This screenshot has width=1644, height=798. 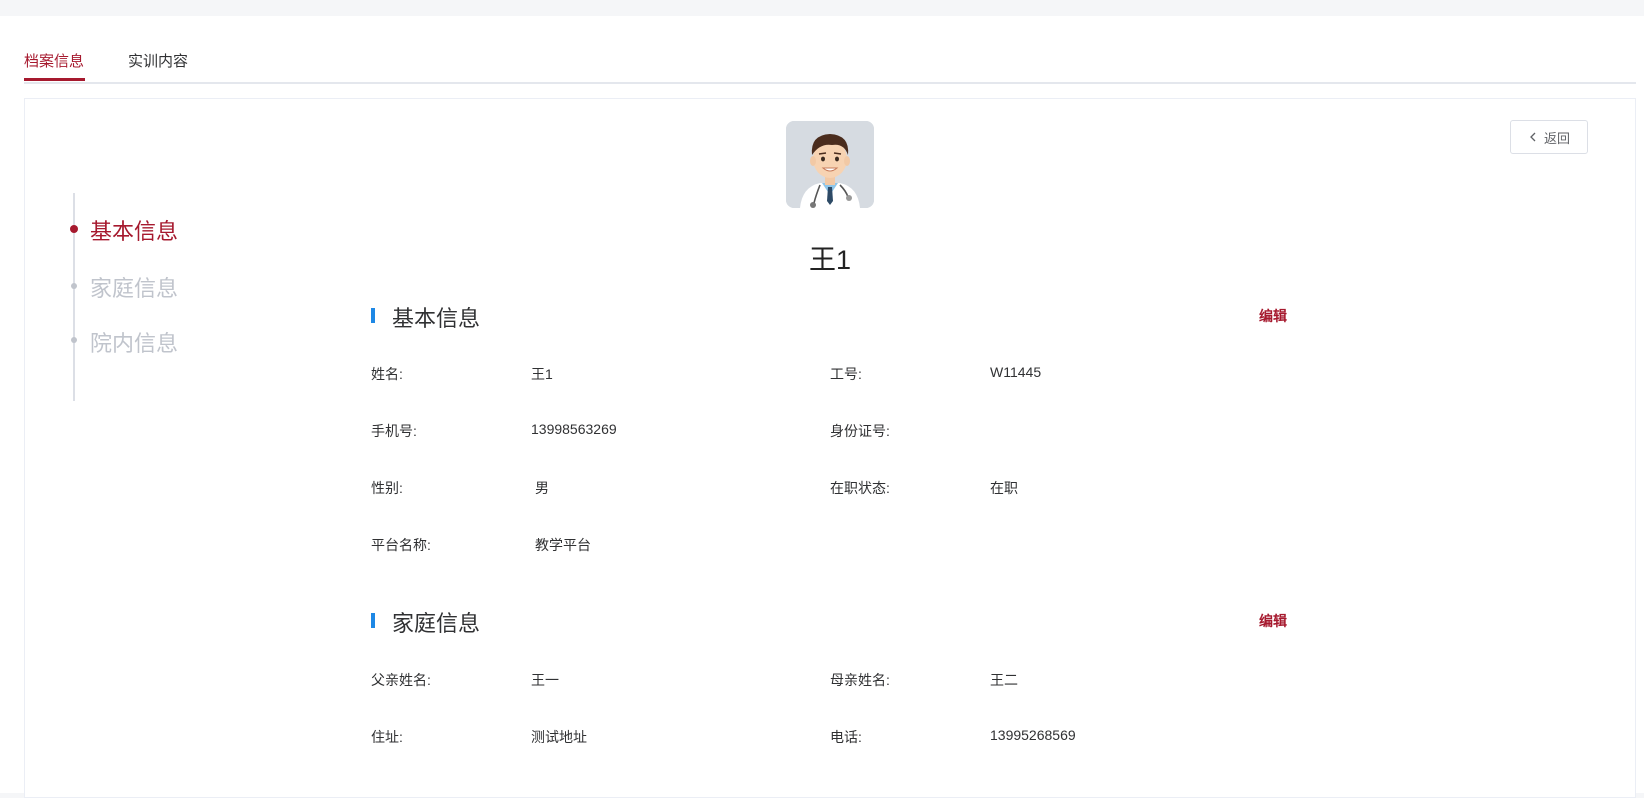 I want to click on avatar, so click(x=830, y=164).